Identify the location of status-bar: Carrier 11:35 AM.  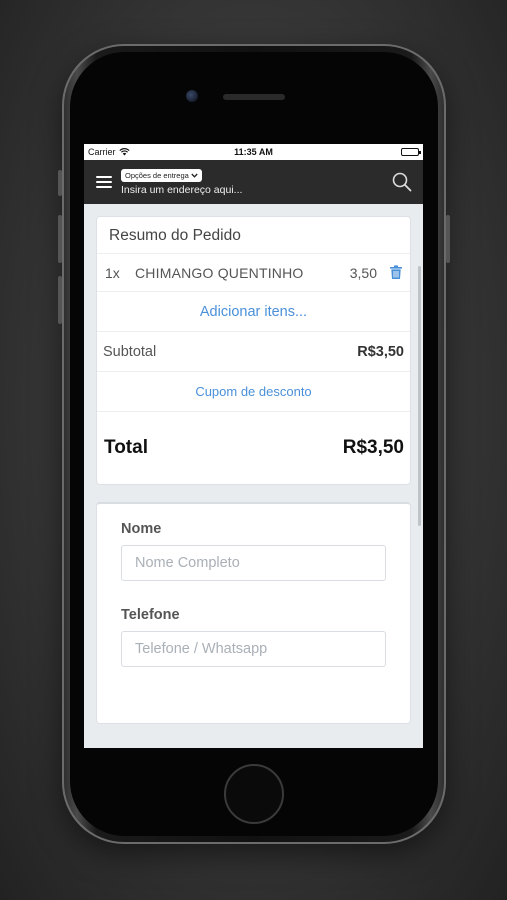
(253, 152).